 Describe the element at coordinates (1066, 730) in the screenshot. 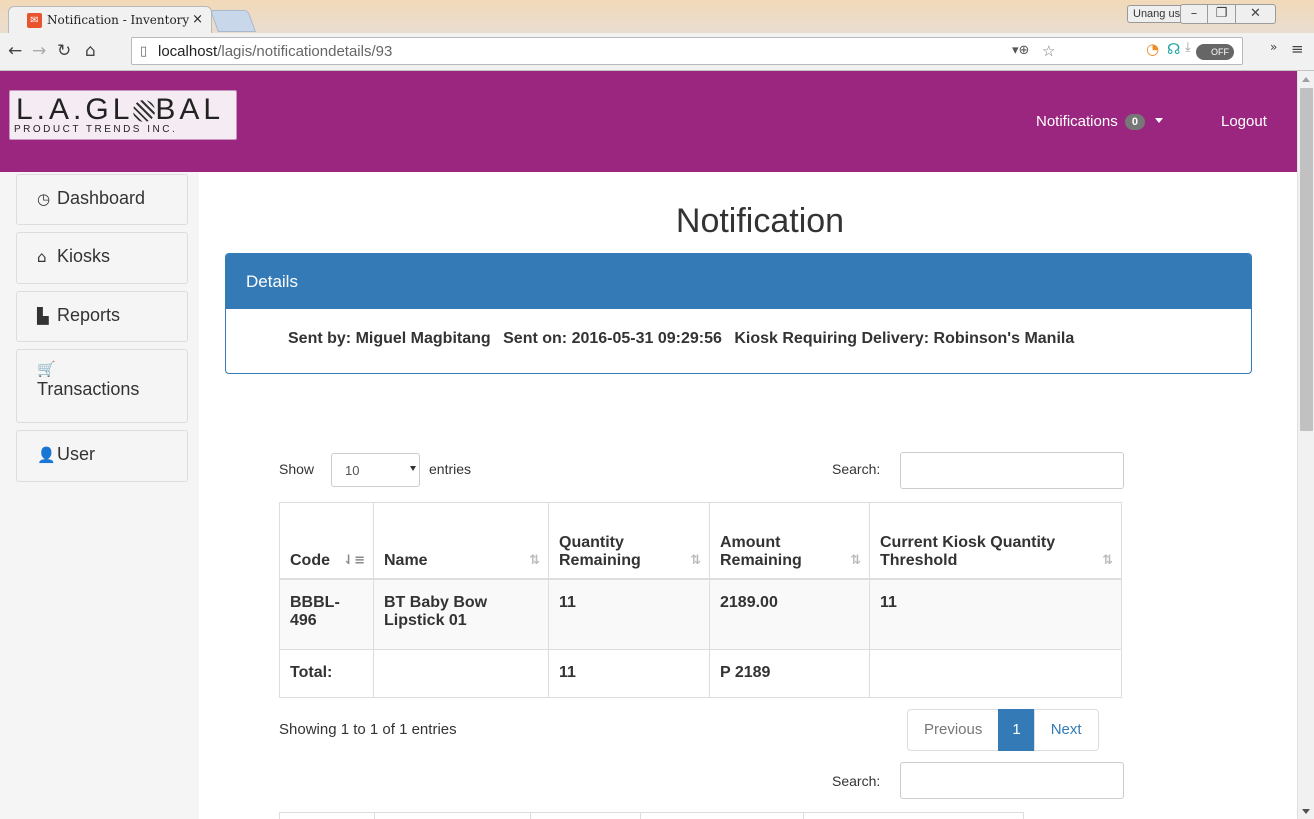

I see `next-button: Next` at that location.